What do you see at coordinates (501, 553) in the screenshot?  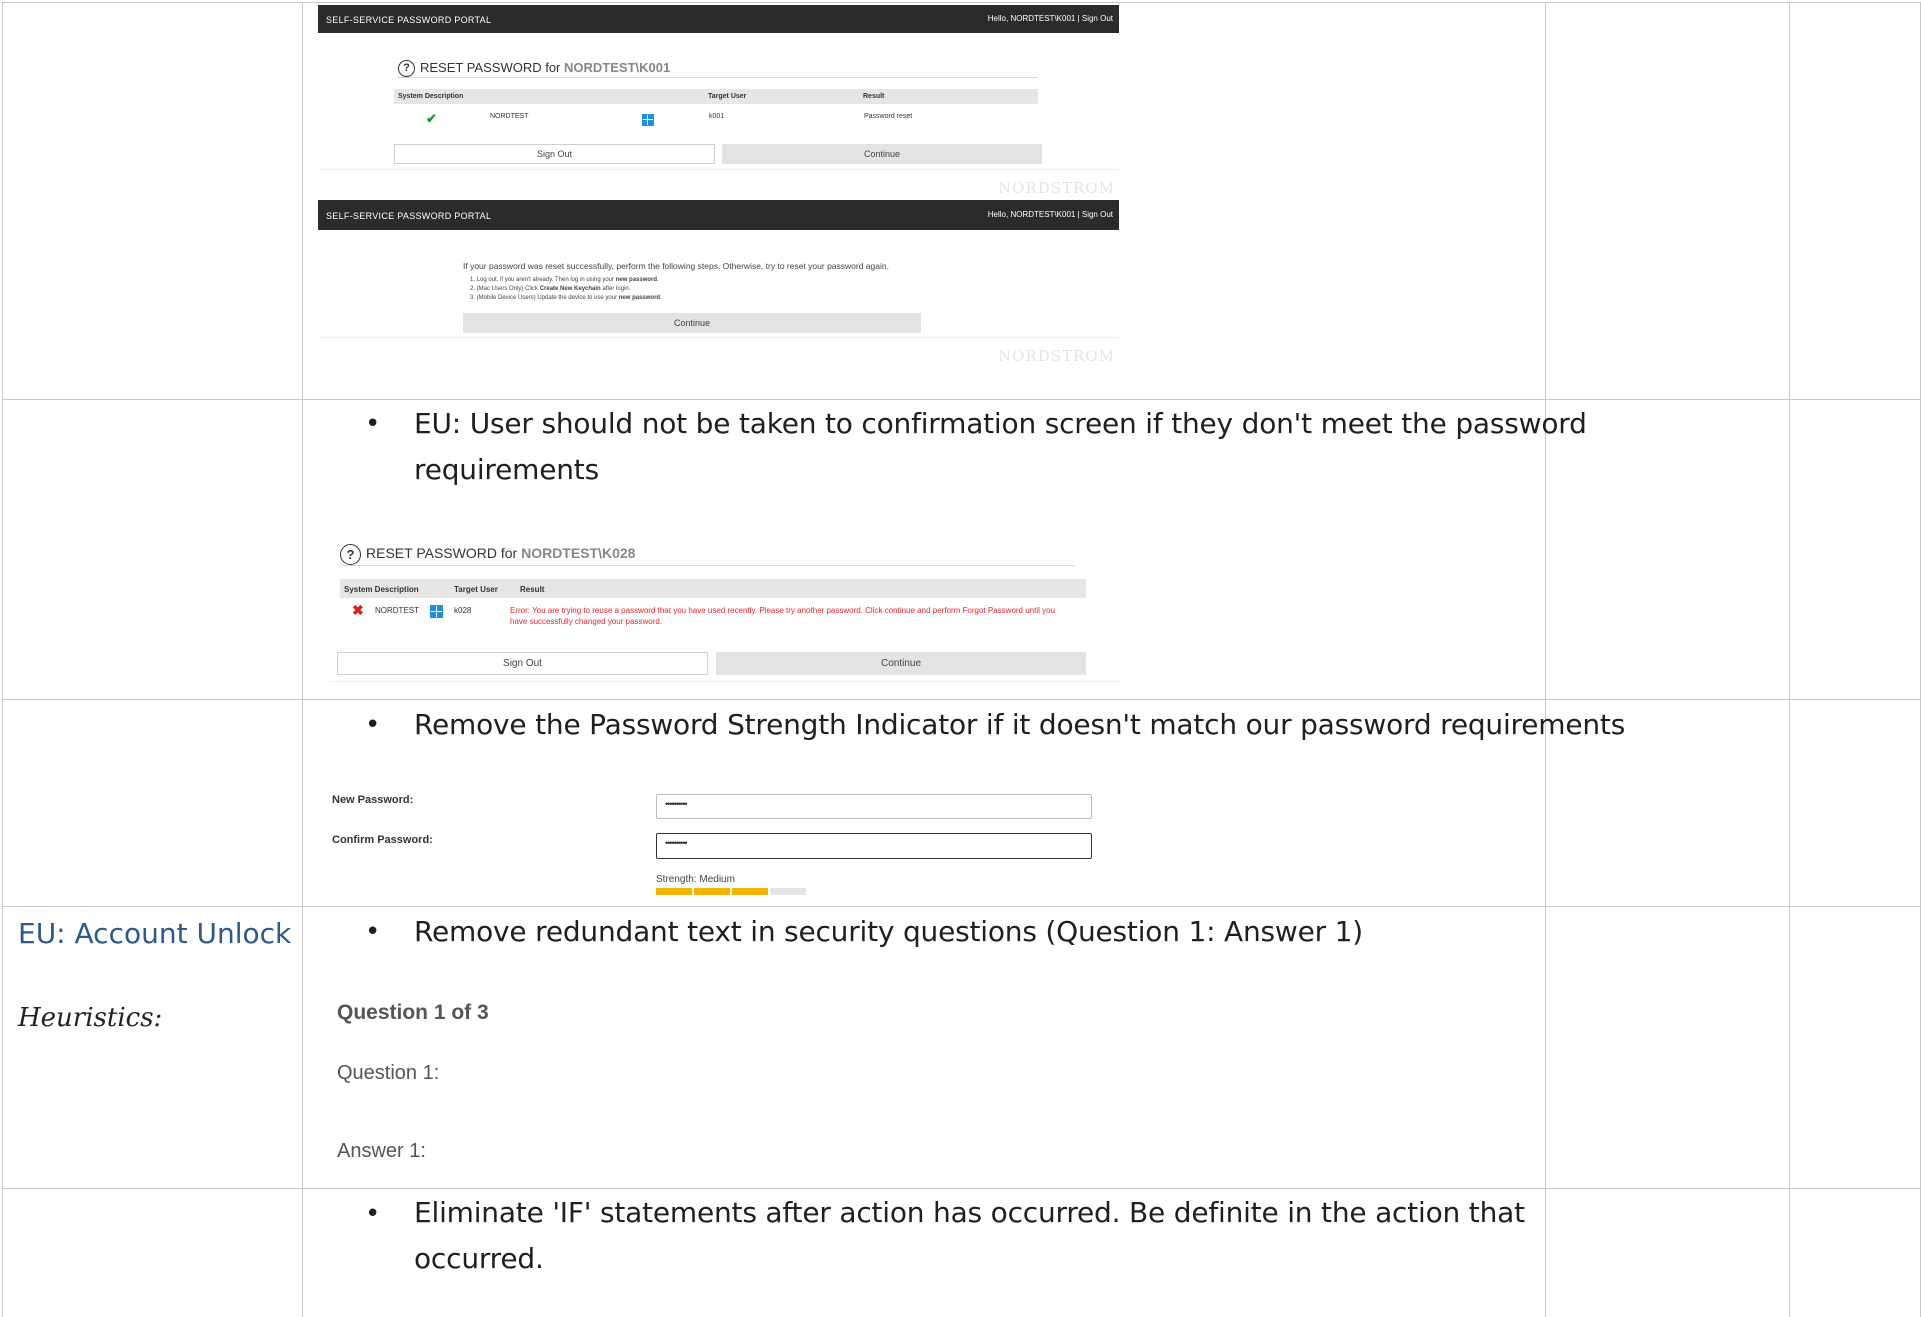 I see `reset-password-title: RESET PASSWORD for NORDTEST\K028` at bounding box center [501, 553].